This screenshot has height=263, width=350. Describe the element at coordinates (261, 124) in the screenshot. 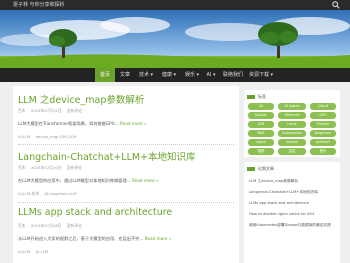

I see `tag-pill: LLM` at that location.